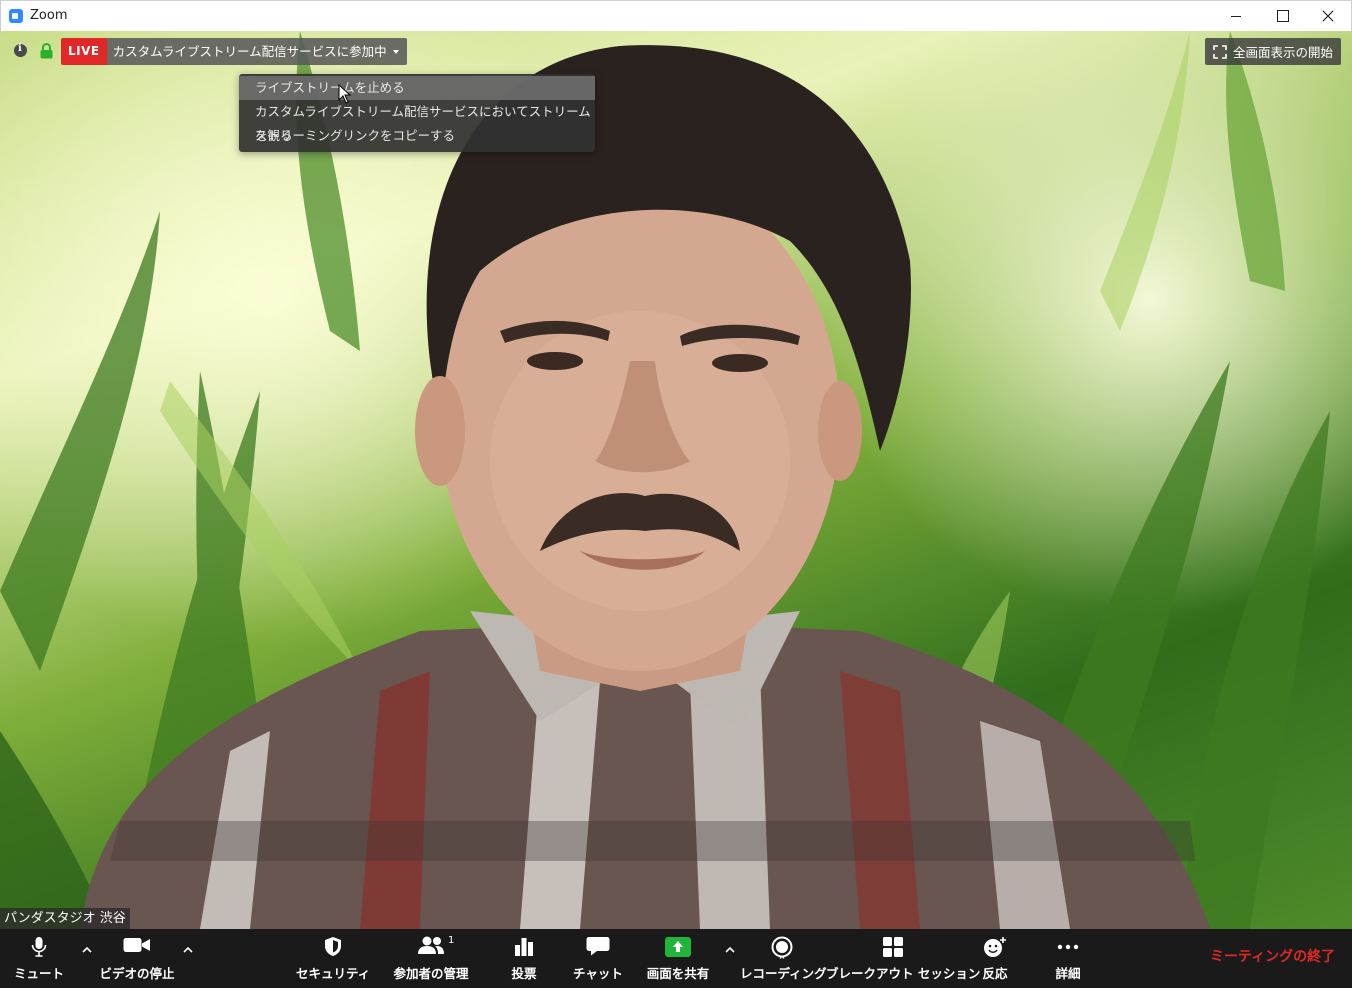  Describe the element at coordinates (1220, 51) in the screenshot. I see `fullscreen-icon` at that location.